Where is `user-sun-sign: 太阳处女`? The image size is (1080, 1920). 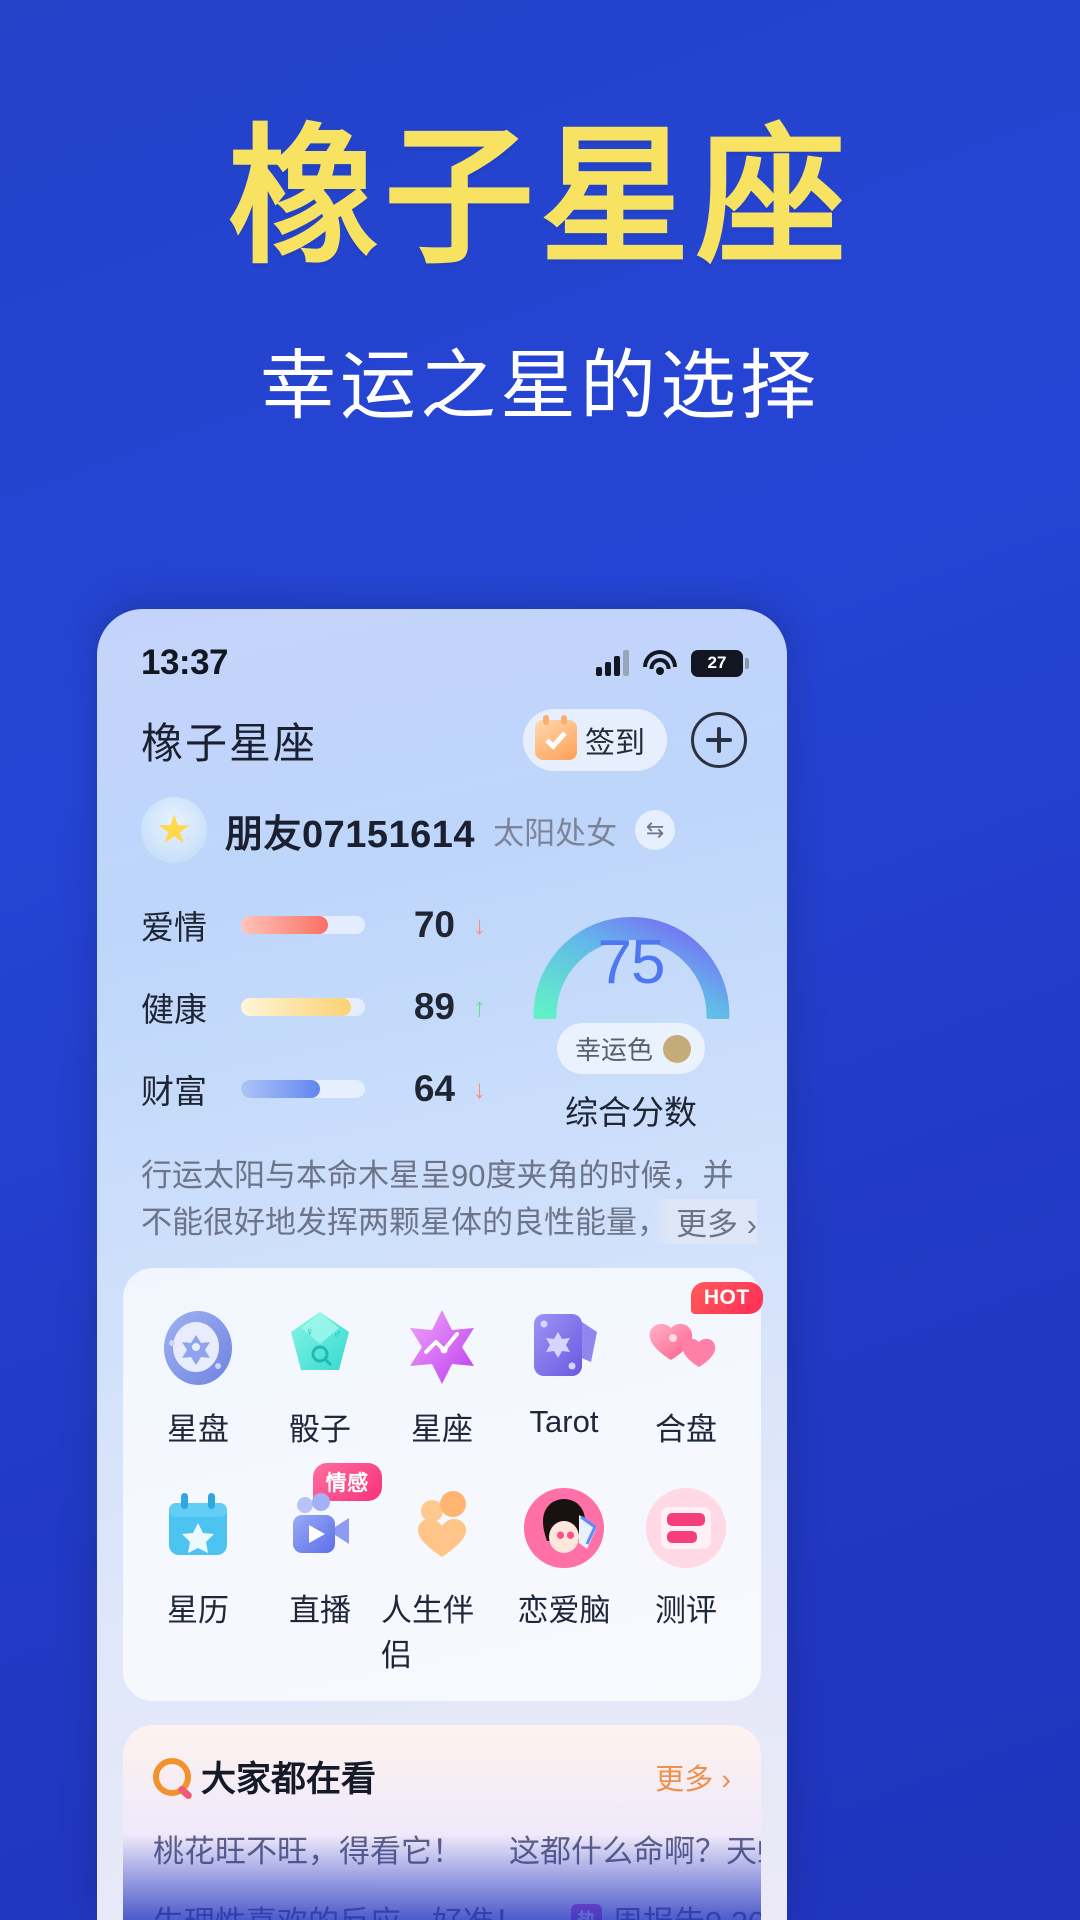 user-sun-sign: 太阳处女 is located at coordinates (555, 833).